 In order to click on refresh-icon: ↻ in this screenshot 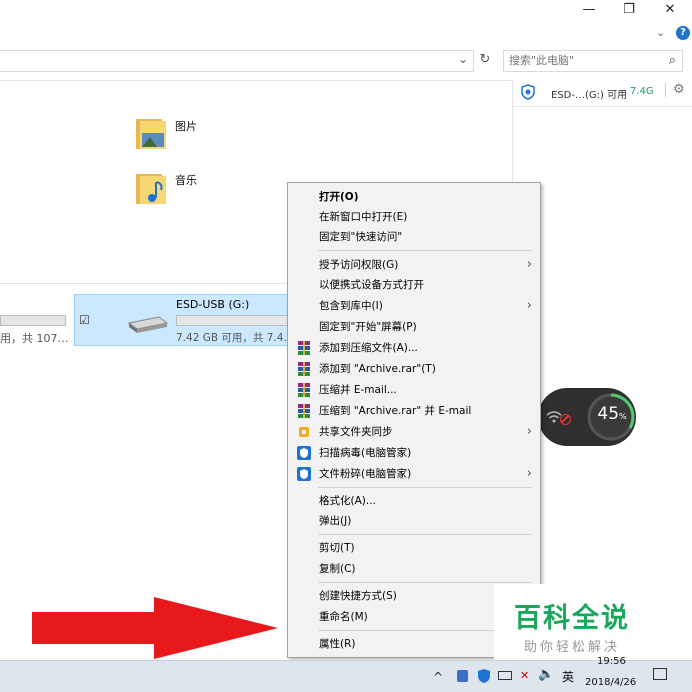, I will do `click(485, 61)`.